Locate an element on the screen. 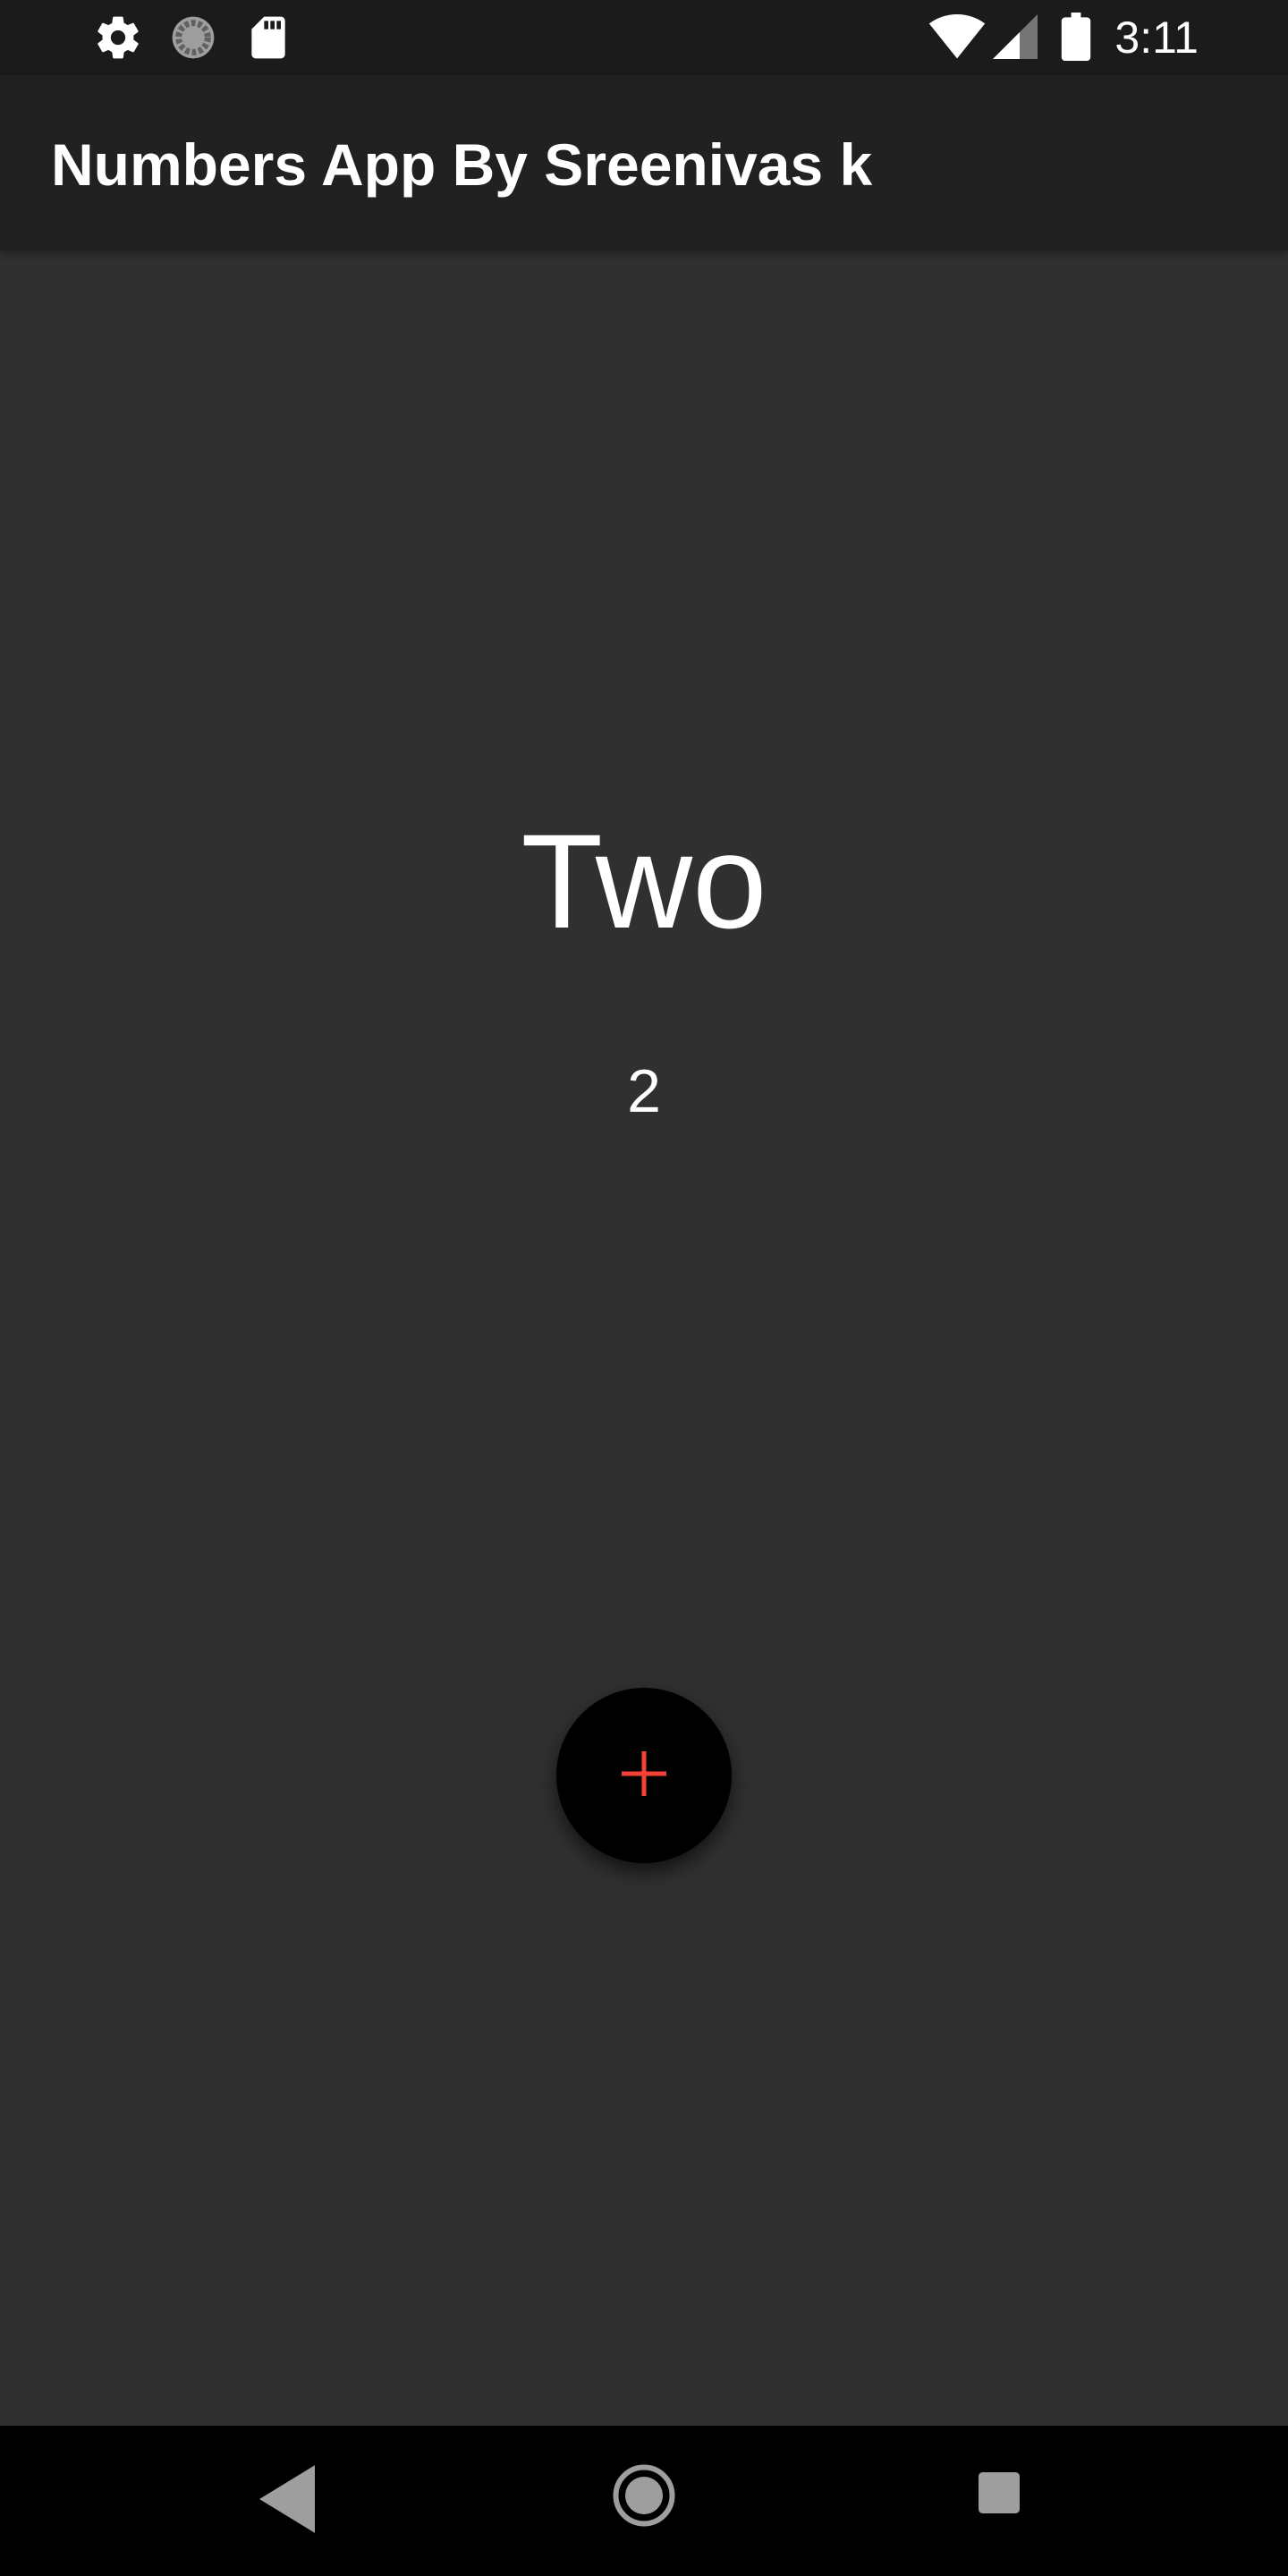 The image size is (1288, 2576). add-button is located at coordinates (644, 1775).